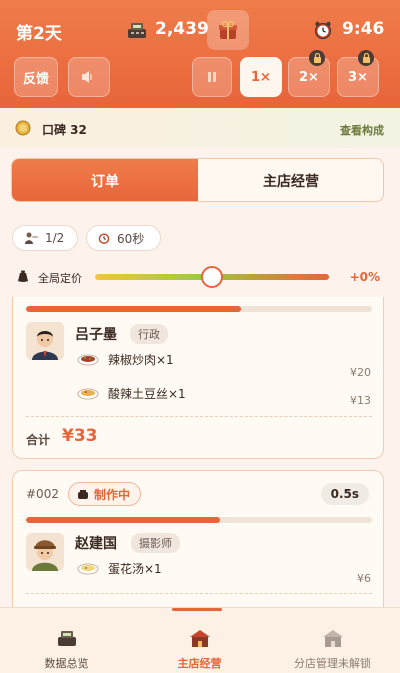 This screenshot has height=673, width=400. Describe the element at coordinates (80, 436) in the screenshot. I see `order-total: ¥33` at that location.